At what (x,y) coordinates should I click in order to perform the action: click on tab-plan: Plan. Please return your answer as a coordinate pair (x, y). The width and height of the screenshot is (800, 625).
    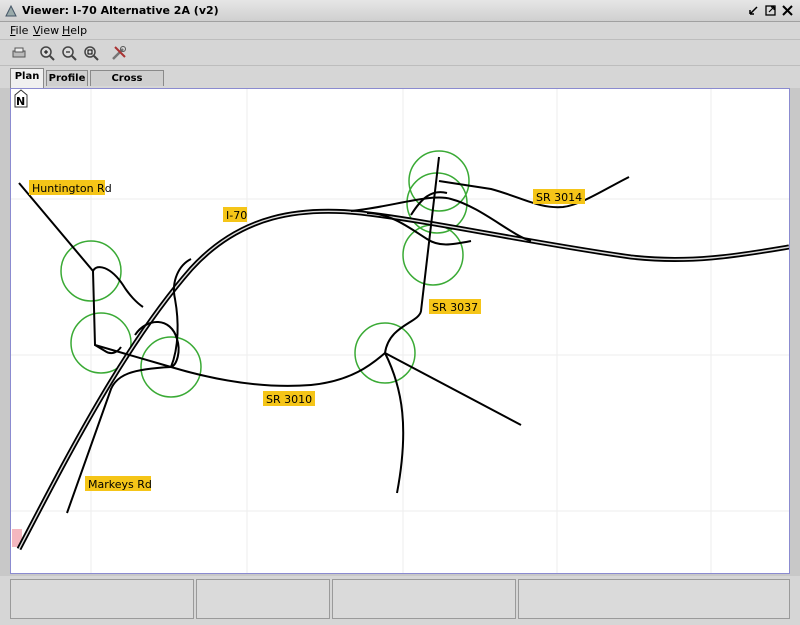
    Looking at the image, I should click on (27, 78).